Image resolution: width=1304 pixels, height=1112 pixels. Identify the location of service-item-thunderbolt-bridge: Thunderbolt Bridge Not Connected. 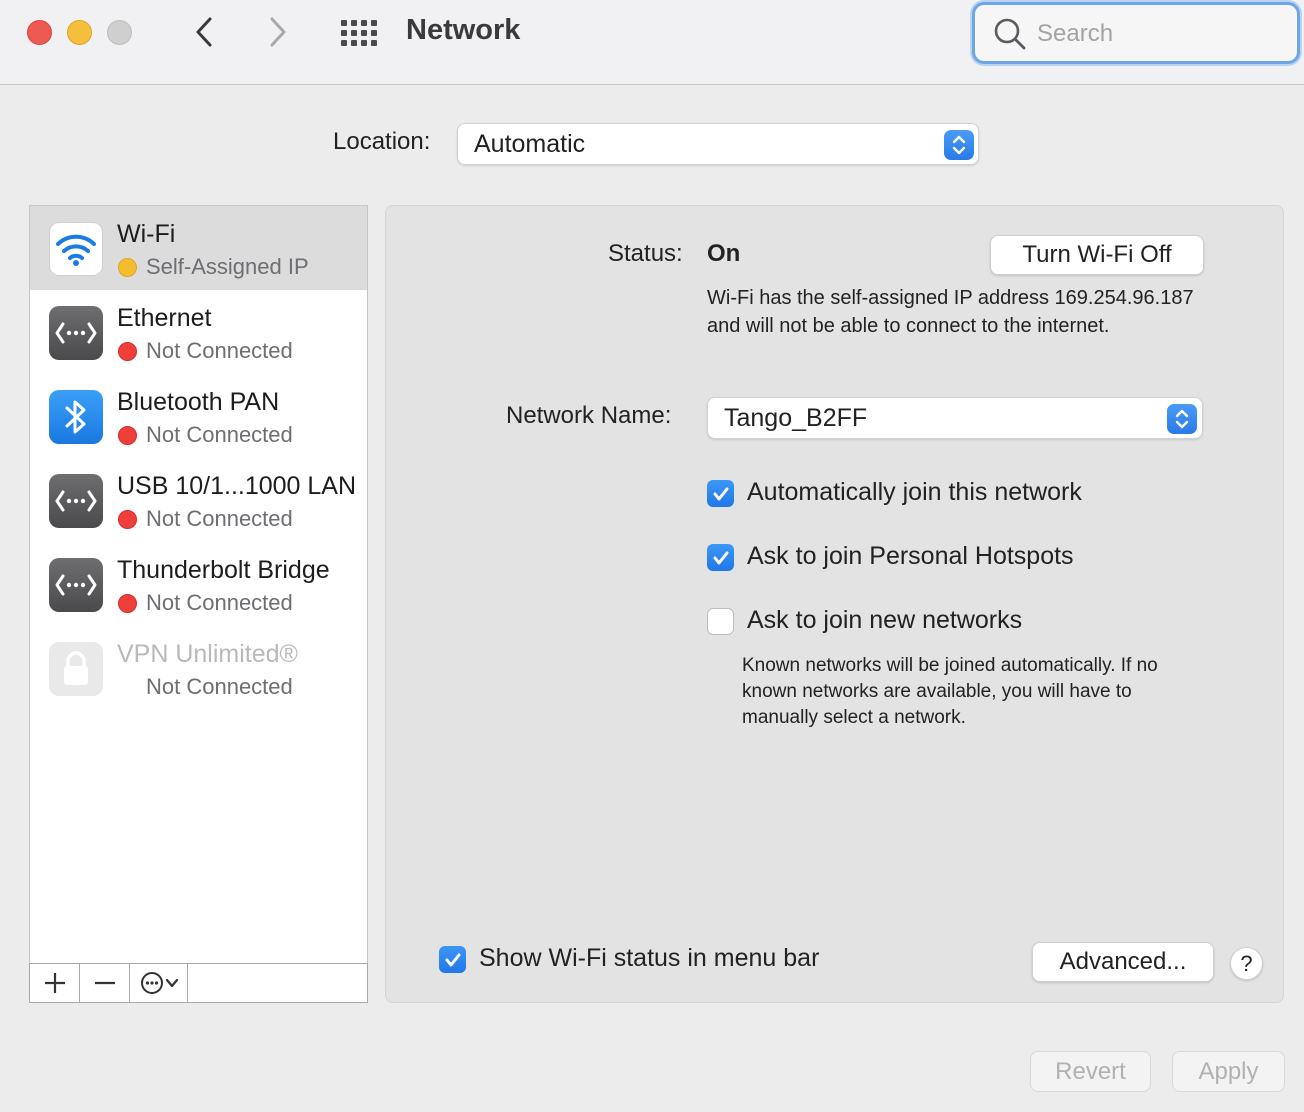
(198, 584).